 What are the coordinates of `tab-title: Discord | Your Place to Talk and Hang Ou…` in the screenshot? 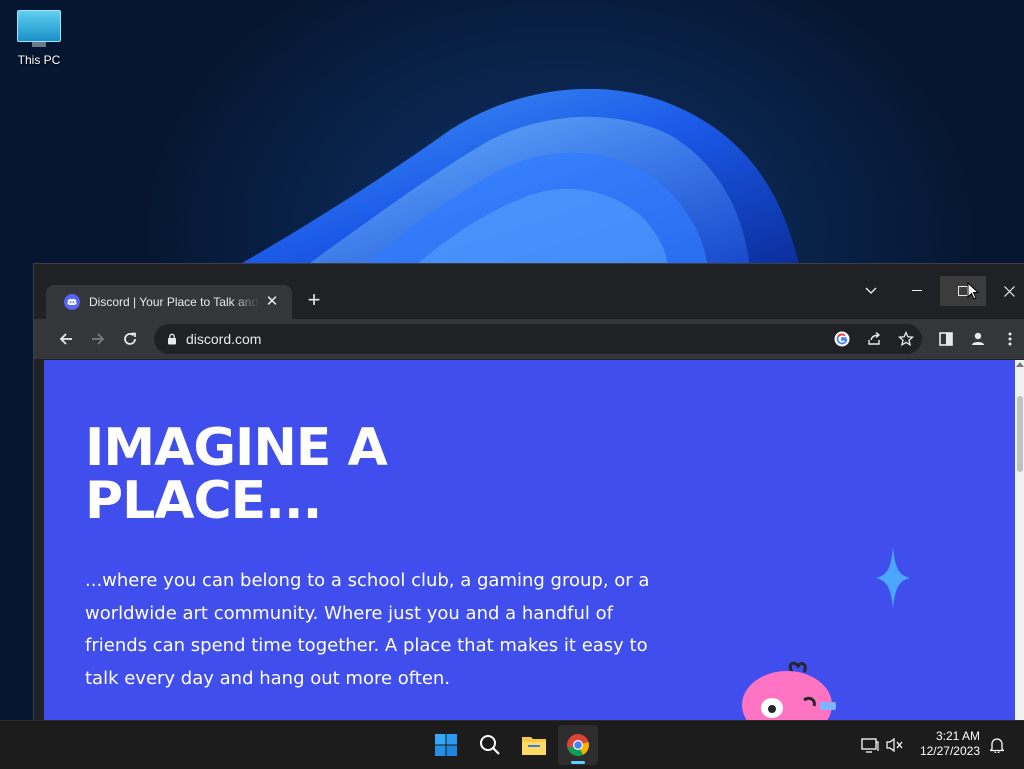 It's located at (174, 302).